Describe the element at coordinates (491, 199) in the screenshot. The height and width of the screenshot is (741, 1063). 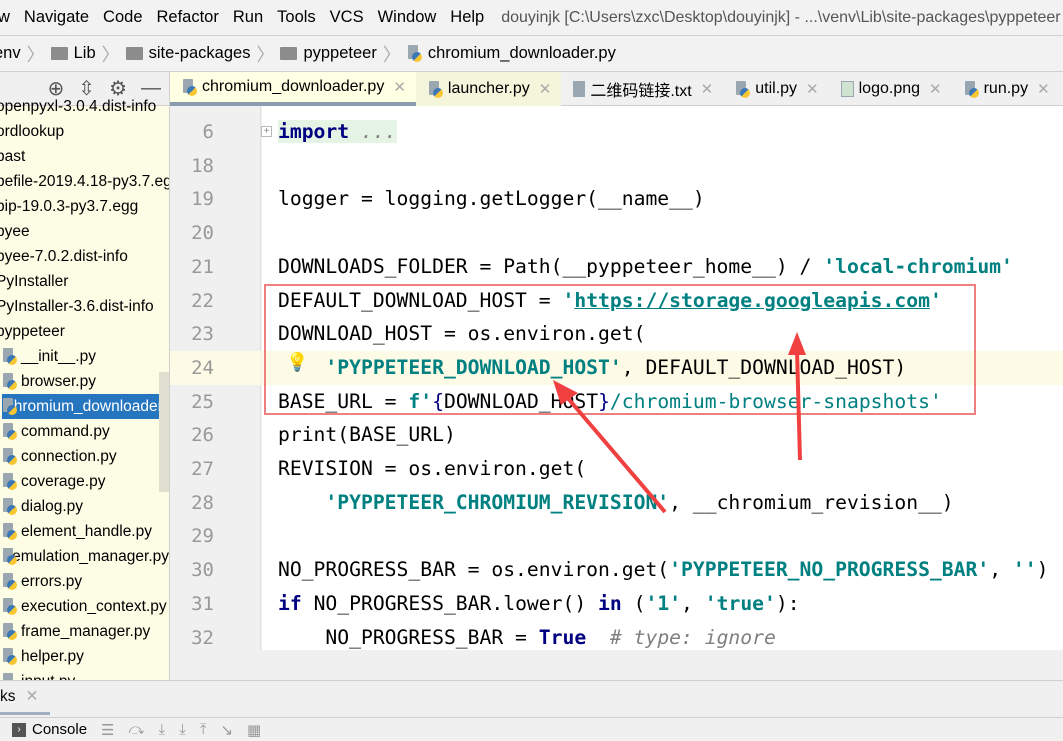
I see `code-token: logger = logging.getLogger(__name__)` at that location.